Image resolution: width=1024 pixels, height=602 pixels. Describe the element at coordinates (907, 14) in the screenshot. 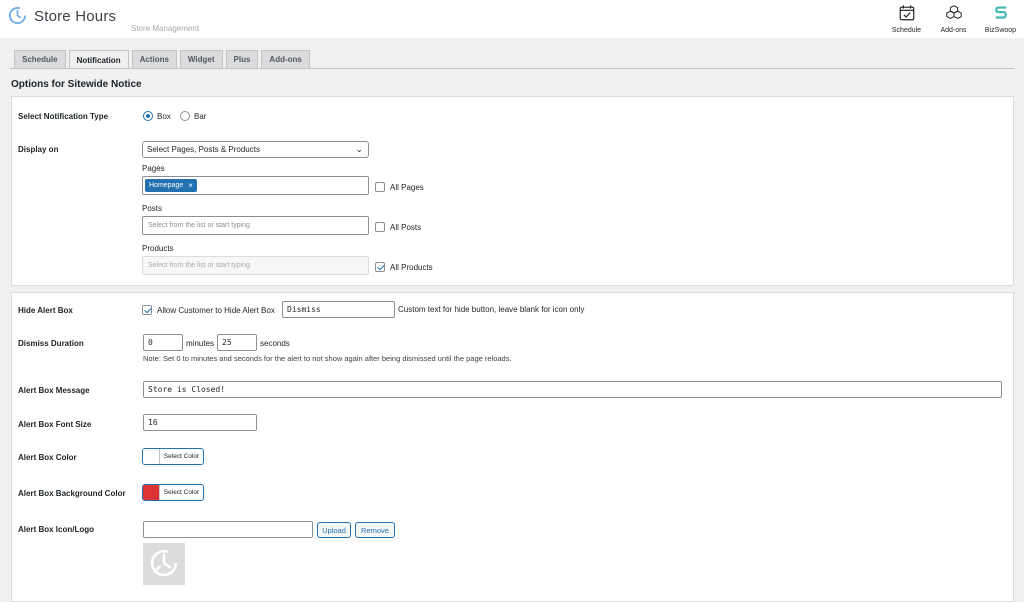

I see `calendar-check-icon` at that location.